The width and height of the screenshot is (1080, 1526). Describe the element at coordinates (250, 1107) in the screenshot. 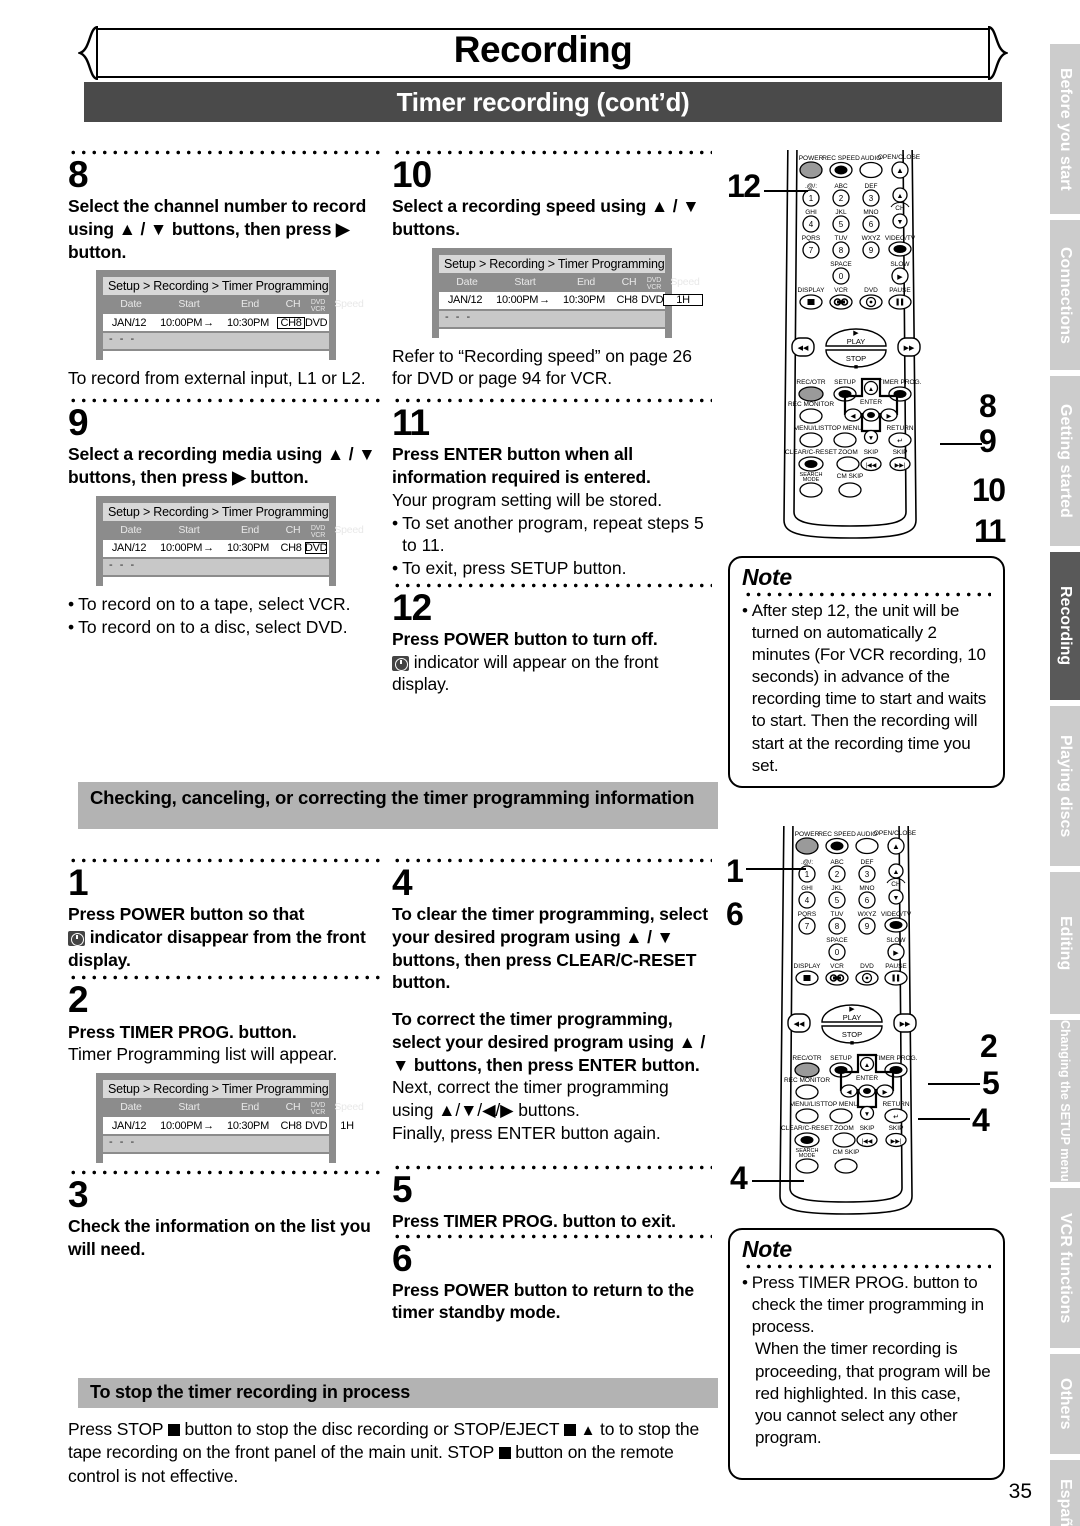

I see `osd-col-end: End` at that location.